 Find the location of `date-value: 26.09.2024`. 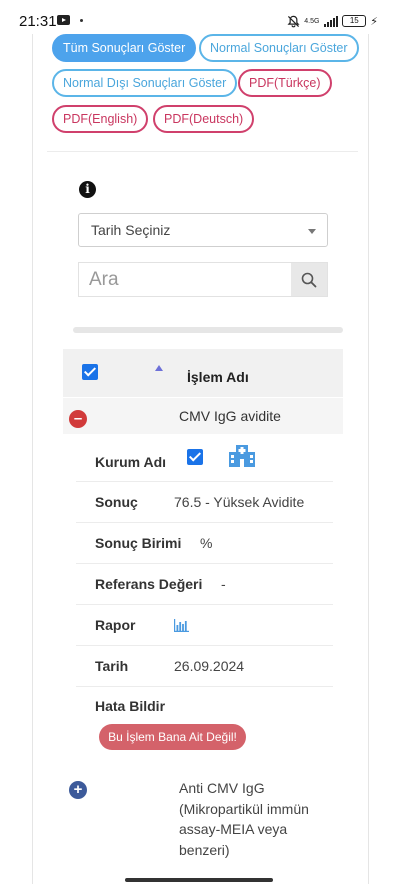

date-value: 26.09.2024 is located at coordinates (209, 666).